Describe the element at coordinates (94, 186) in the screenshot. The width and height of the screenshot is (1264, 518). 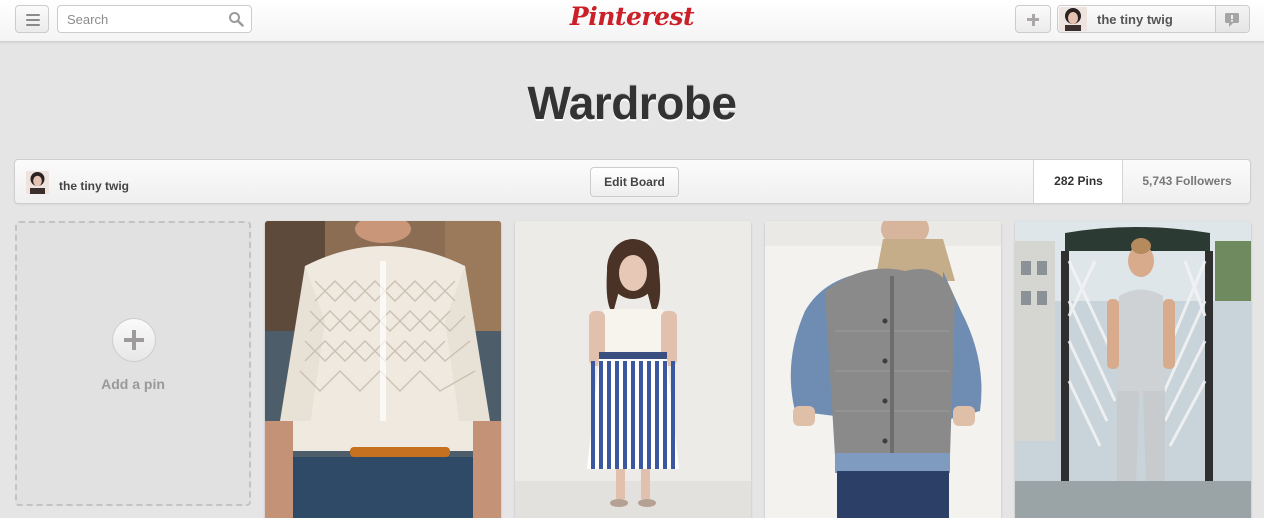
I see `board-owner-link: the tiny twig` at that location.